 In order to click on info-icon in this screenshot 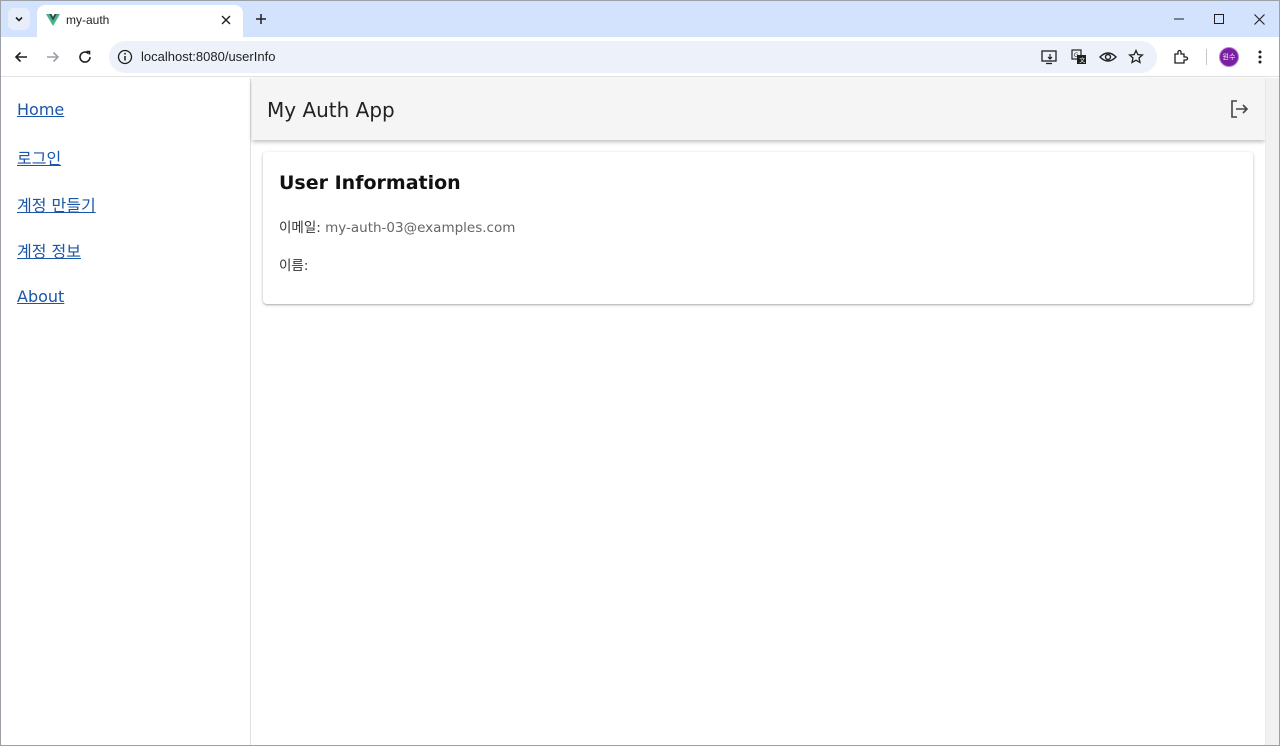, I will do `click(125, 57)`.